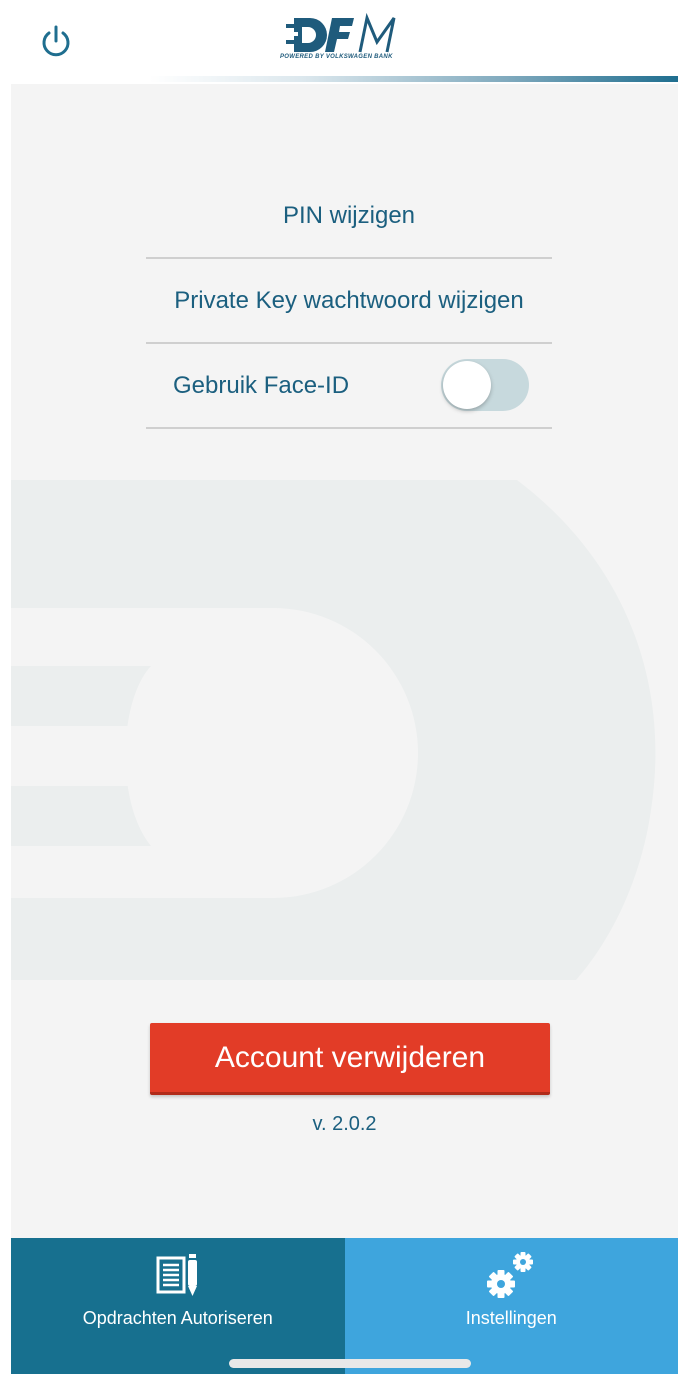 This screenshot has width=678, height=1374. What do you see at coordinates (355, 37) in the screenshot?
I see `dfm-logo: POWERED BY VOLKSWAGEN BANK` at bounding box center [355, 37].